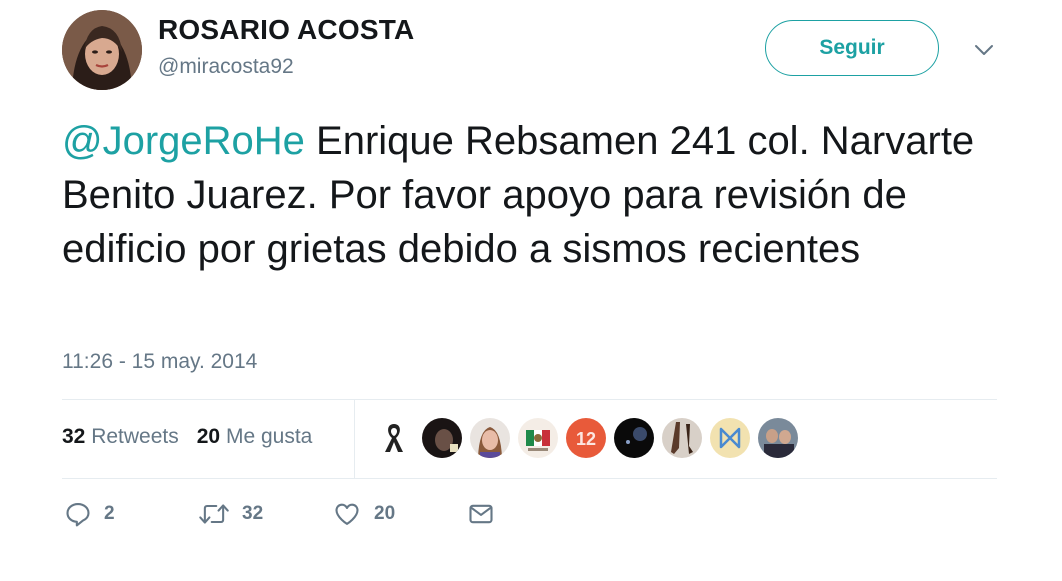 This screenshot has height=581, width=1062. Describe the element at coordinates (269, 436) in the screenshot. I see `likes-label: Me gusta` at that location.